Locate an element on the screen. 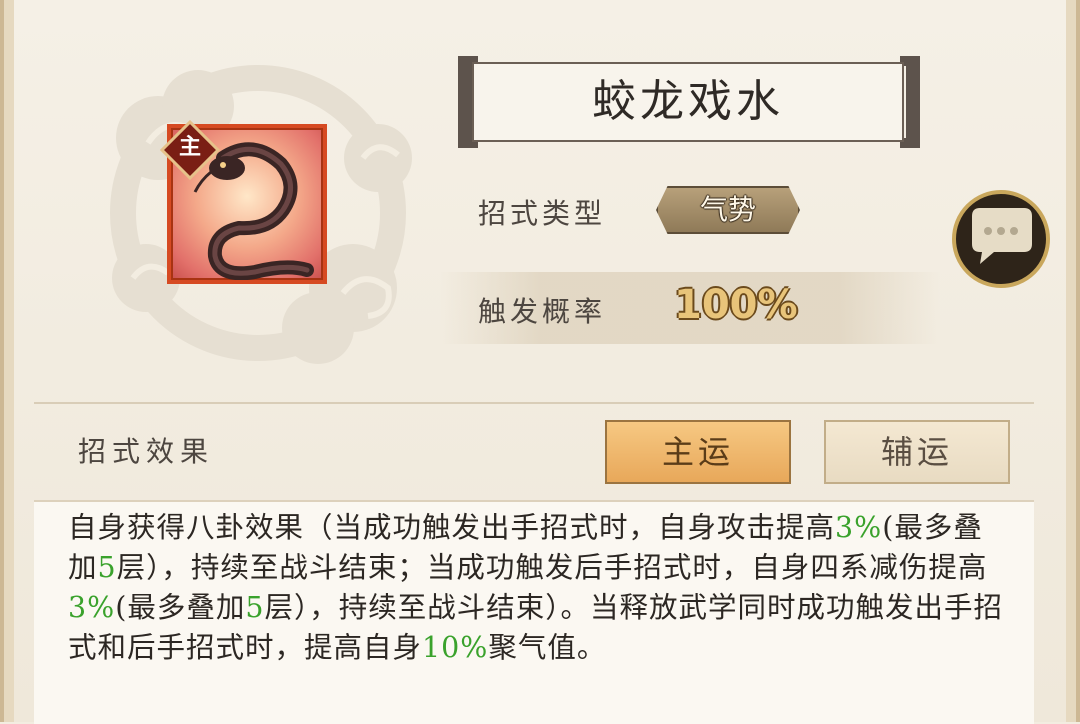 This screenshot has width=1080, height=724. rate-label: 触发概率 is located at coordinates (542, 311).